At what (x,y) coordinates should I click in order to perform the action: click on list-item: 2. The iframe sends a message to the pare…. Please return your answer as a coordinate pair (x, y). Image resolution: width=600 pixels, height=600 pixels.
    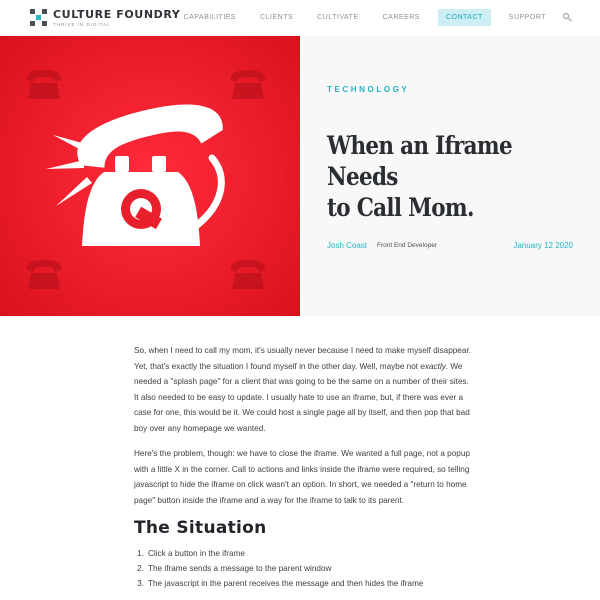
    Looking at the image, I should click on (234, 568).